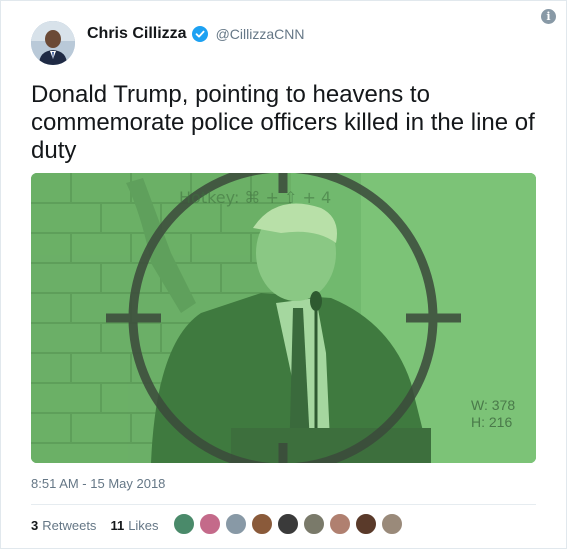 This screenshot has width=567, height=549. I want to click on author-name: Chris Cillizza, so click(137, 34).